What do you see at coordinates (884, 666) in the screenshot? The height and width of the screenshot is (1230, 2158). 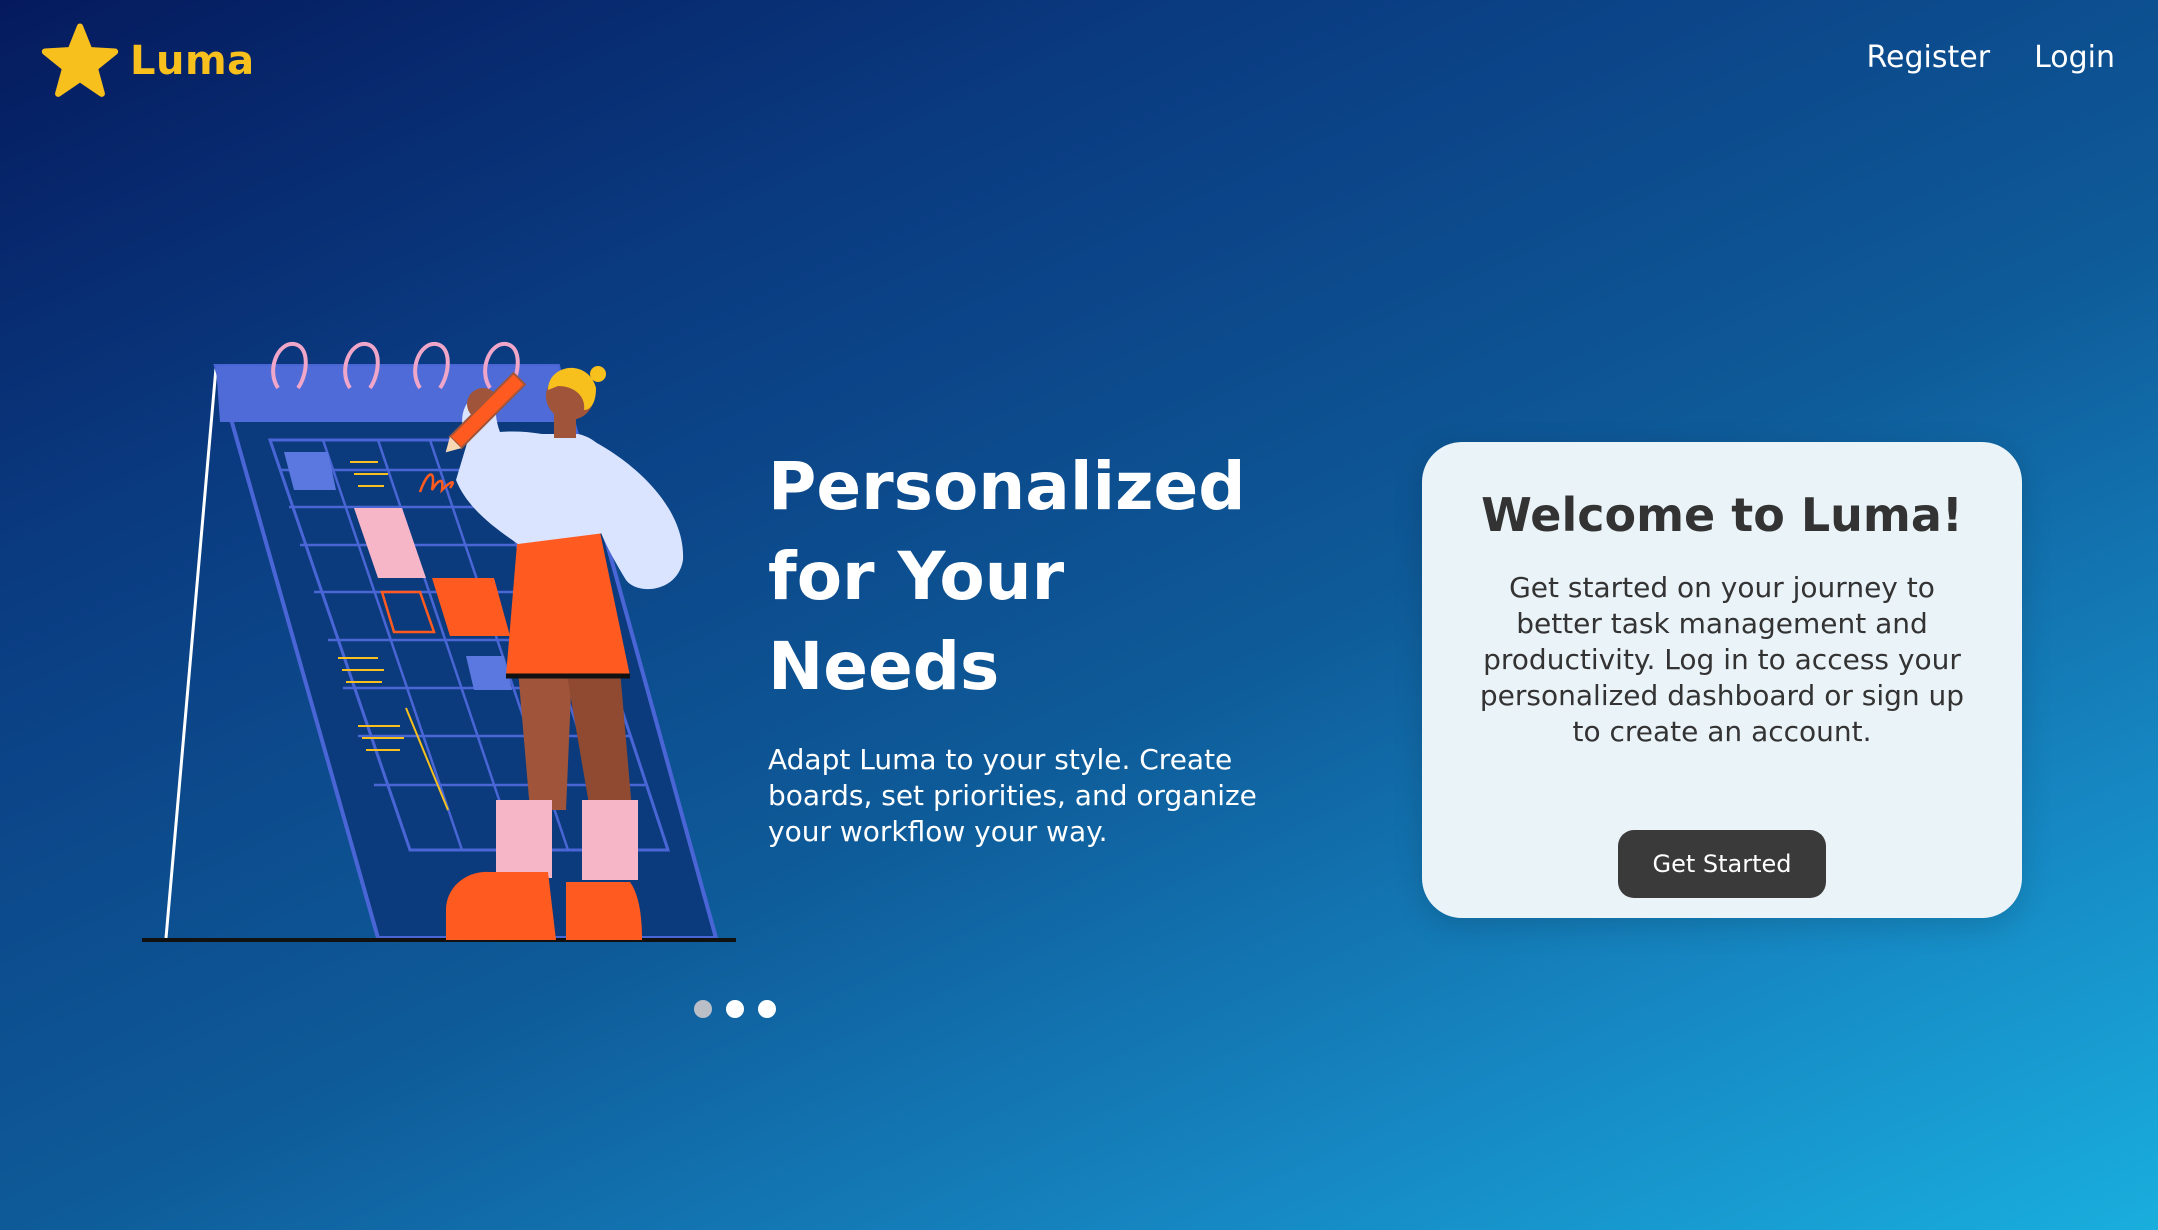 I see `hero-title-line-3: Needs` at bounding box center [884, 666].